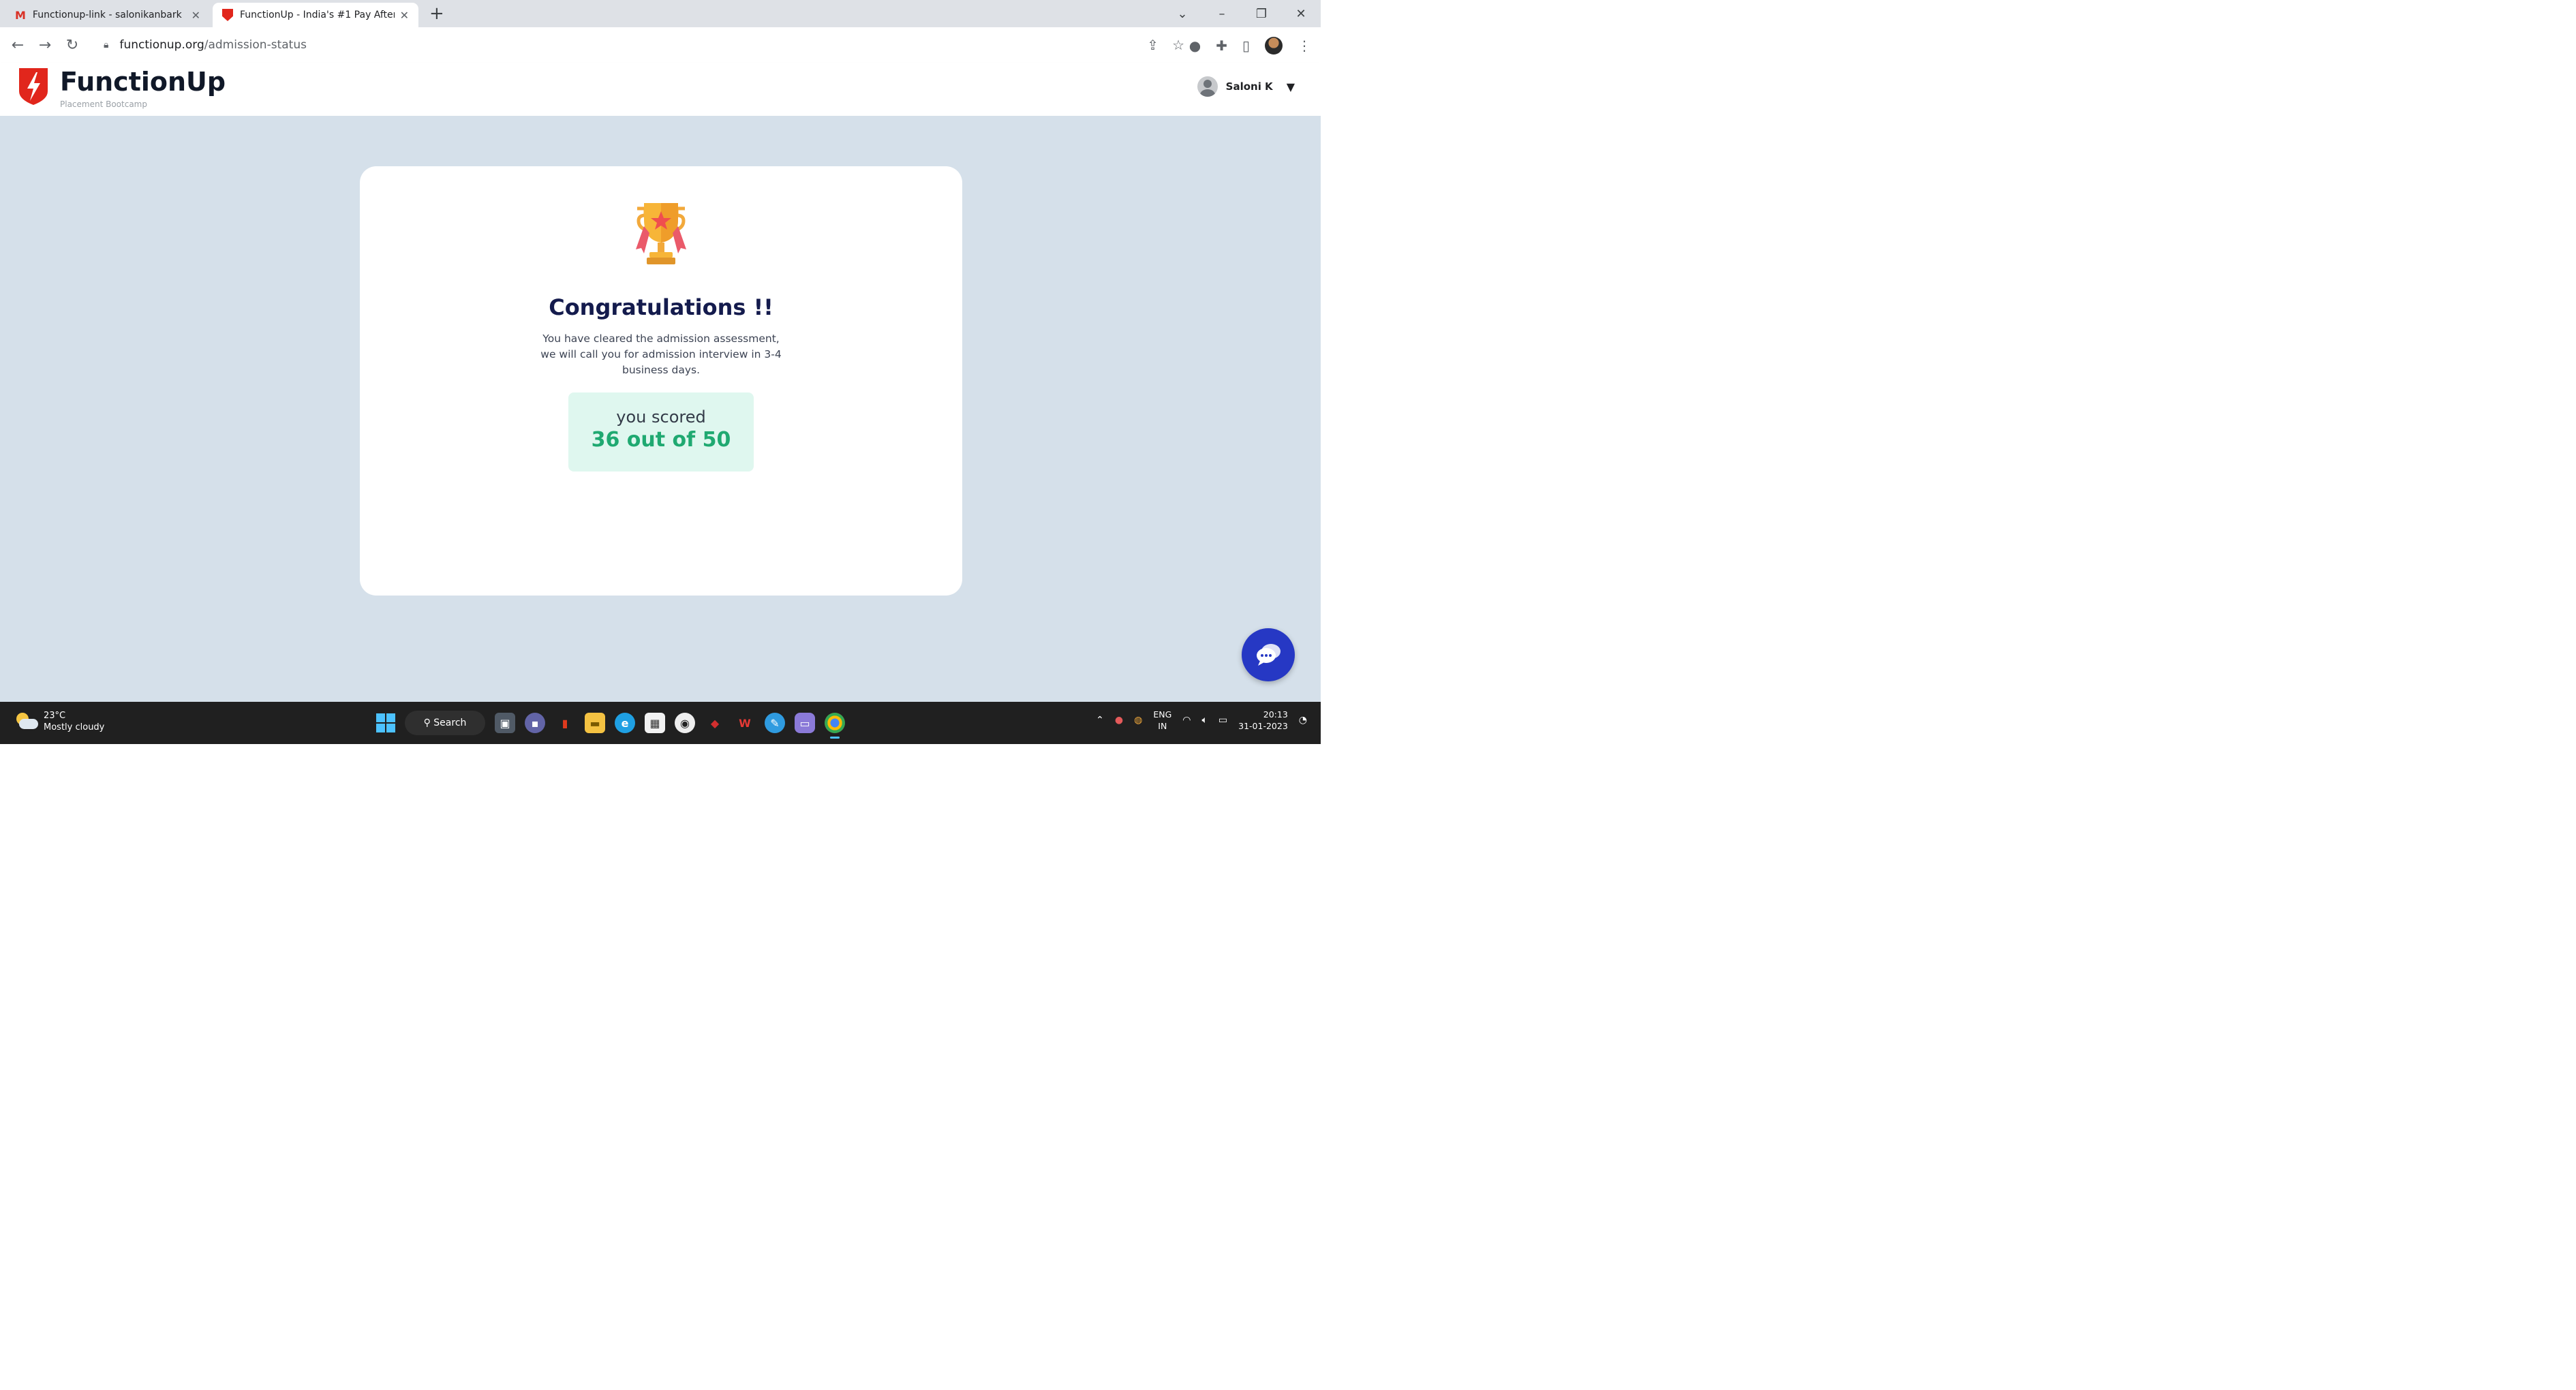  Describe the element at coordinates (1275, 715) in the screenshot. I see `time: 20:13` at that location.